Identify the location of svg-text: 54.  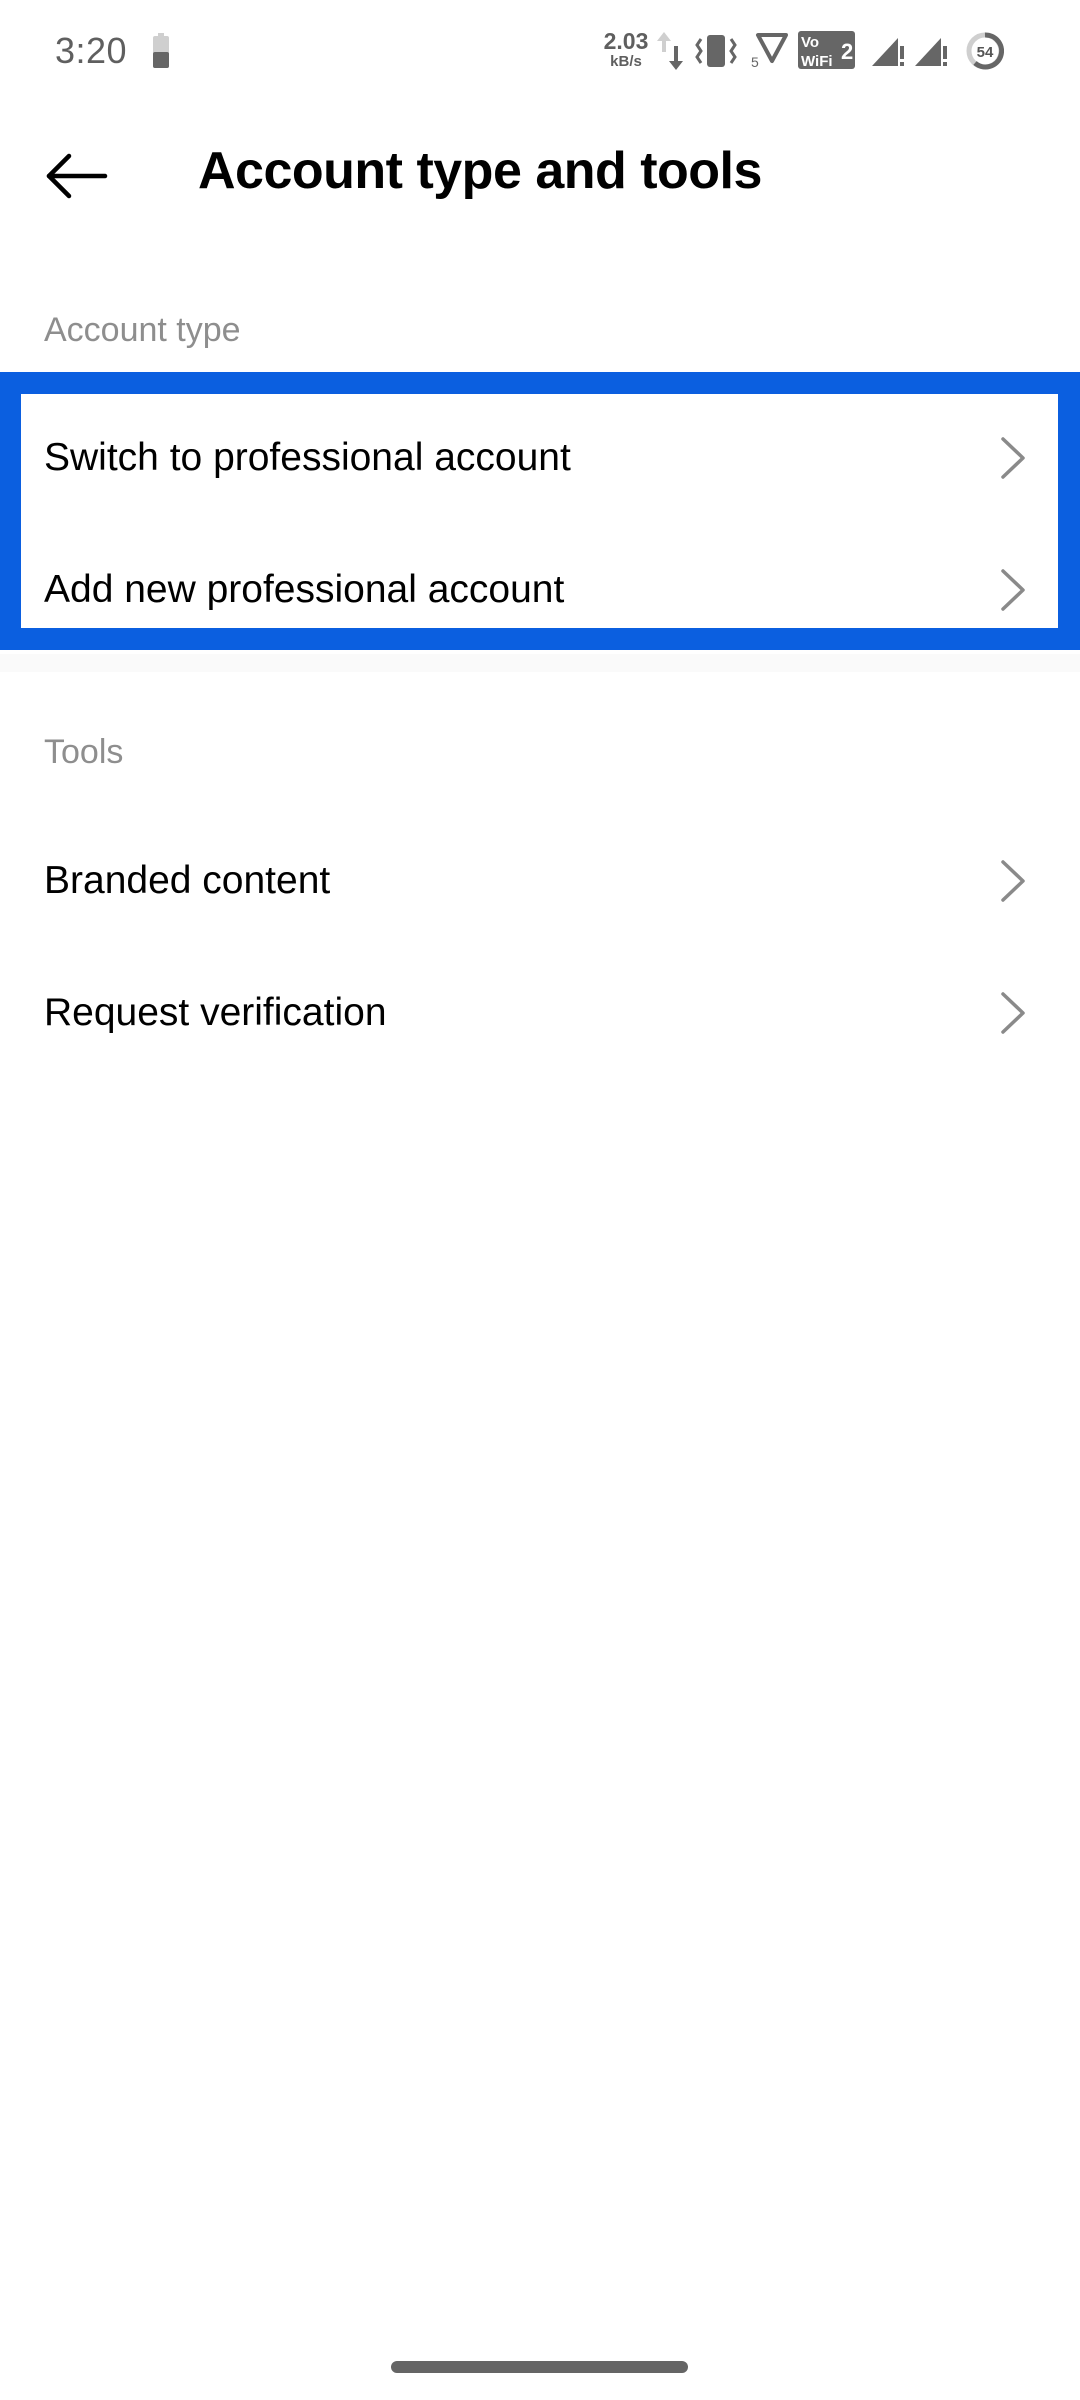
(985, 52).